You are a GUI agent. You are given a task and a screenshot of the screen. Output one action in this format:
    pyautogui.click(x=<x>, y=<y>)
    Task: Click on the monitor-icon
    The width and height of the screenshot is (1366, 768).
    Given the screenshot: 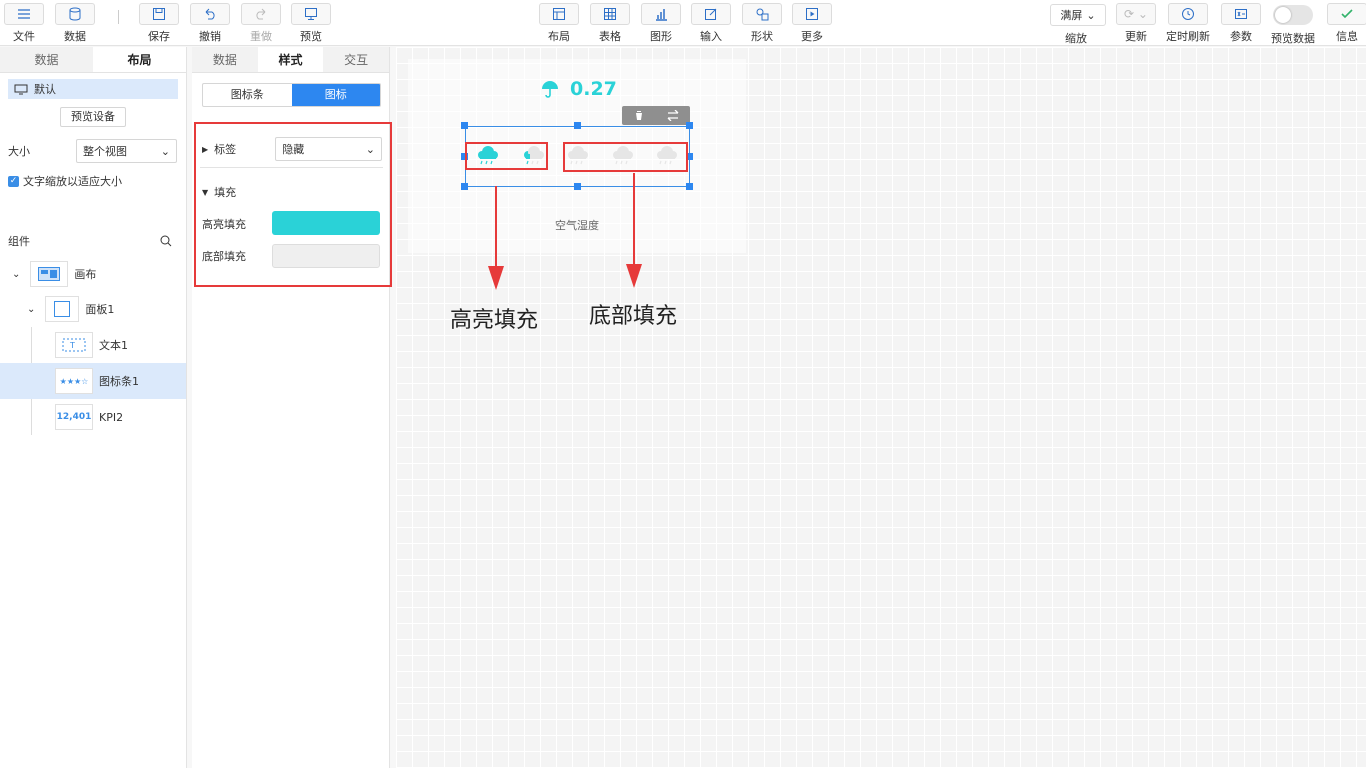 What is the action you would take?
    pyautogui.click(x=21, y=89)
    